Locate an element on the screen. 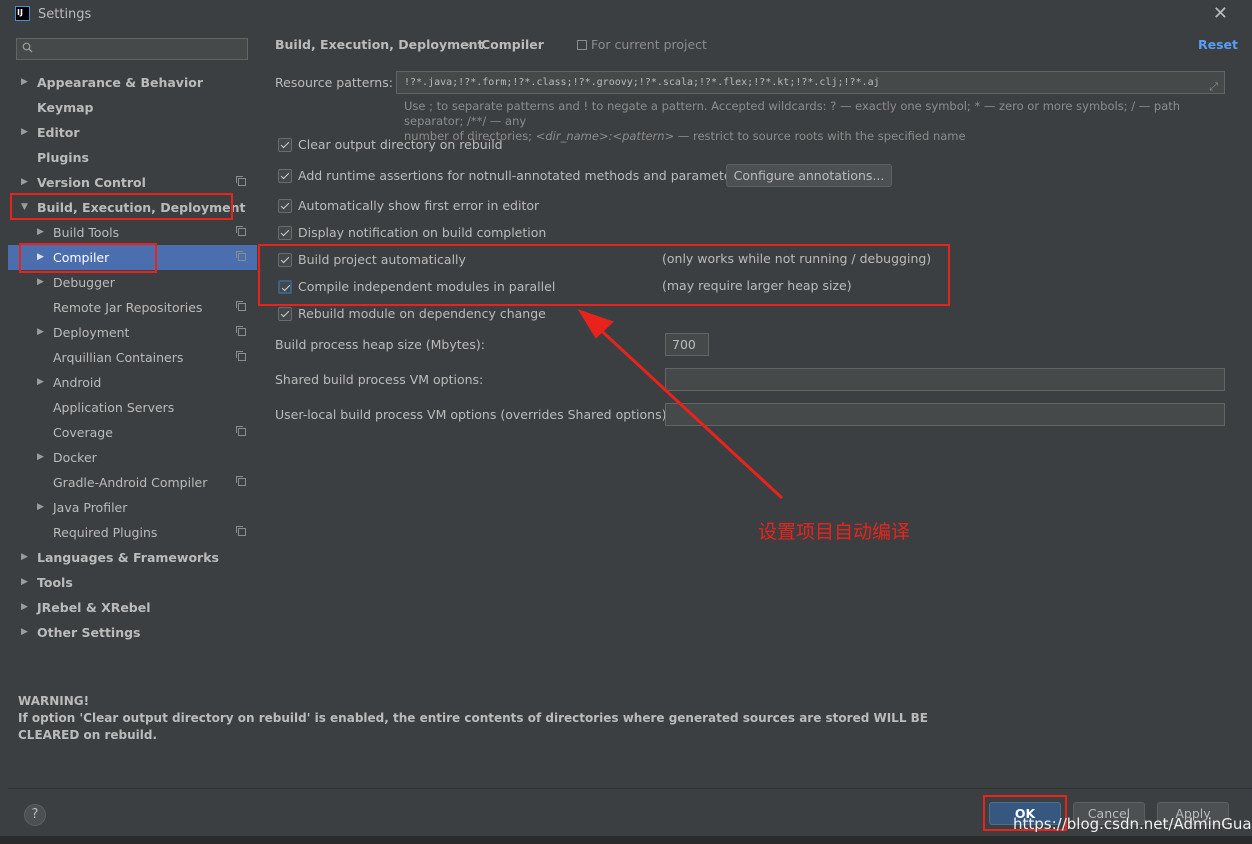 Image resolution: width=1252 pixels, height=844 pixels. sidebar-item-other-settings: ▶ Other Settings is located at coordinates (132, 632).